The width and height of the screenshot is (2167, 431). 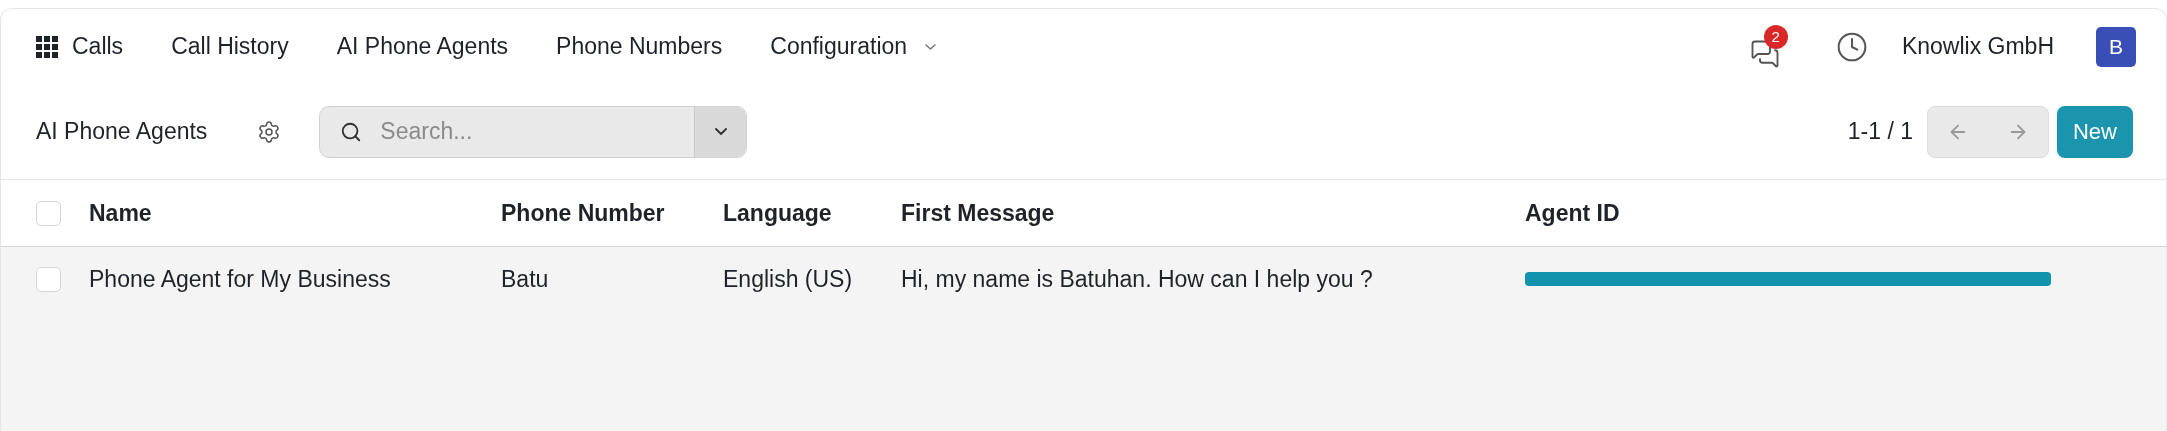 I want to click on clock-icon, so click(x=1851, y=46).